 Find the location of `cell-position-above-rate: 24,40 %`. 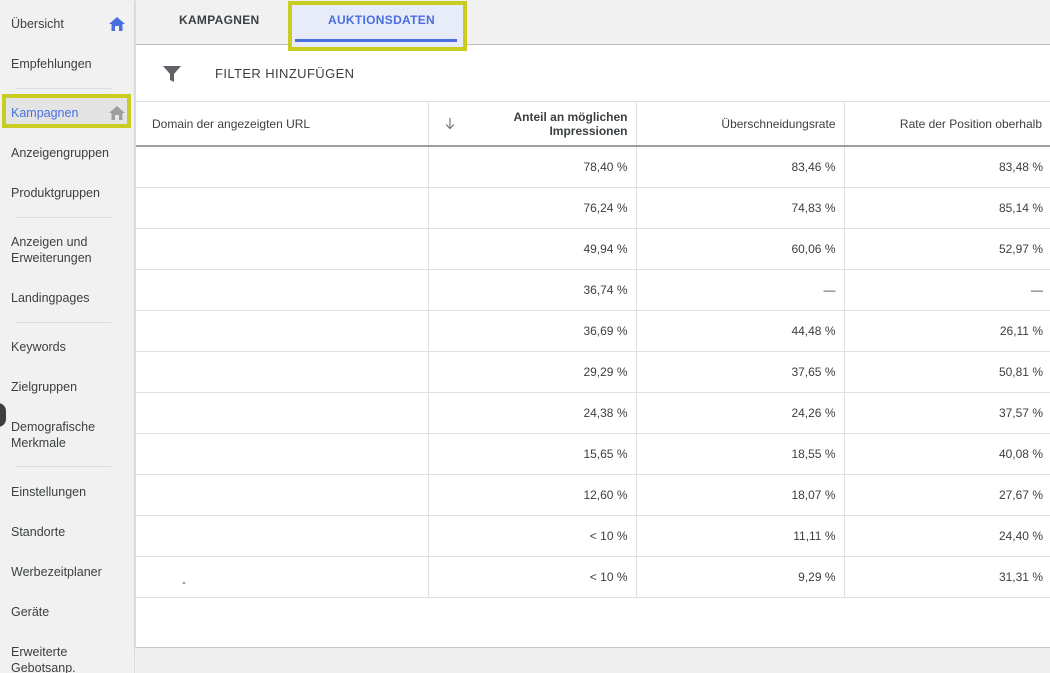

cell-position-above-rate: 24,40 % is located at coordinates (947, 536).